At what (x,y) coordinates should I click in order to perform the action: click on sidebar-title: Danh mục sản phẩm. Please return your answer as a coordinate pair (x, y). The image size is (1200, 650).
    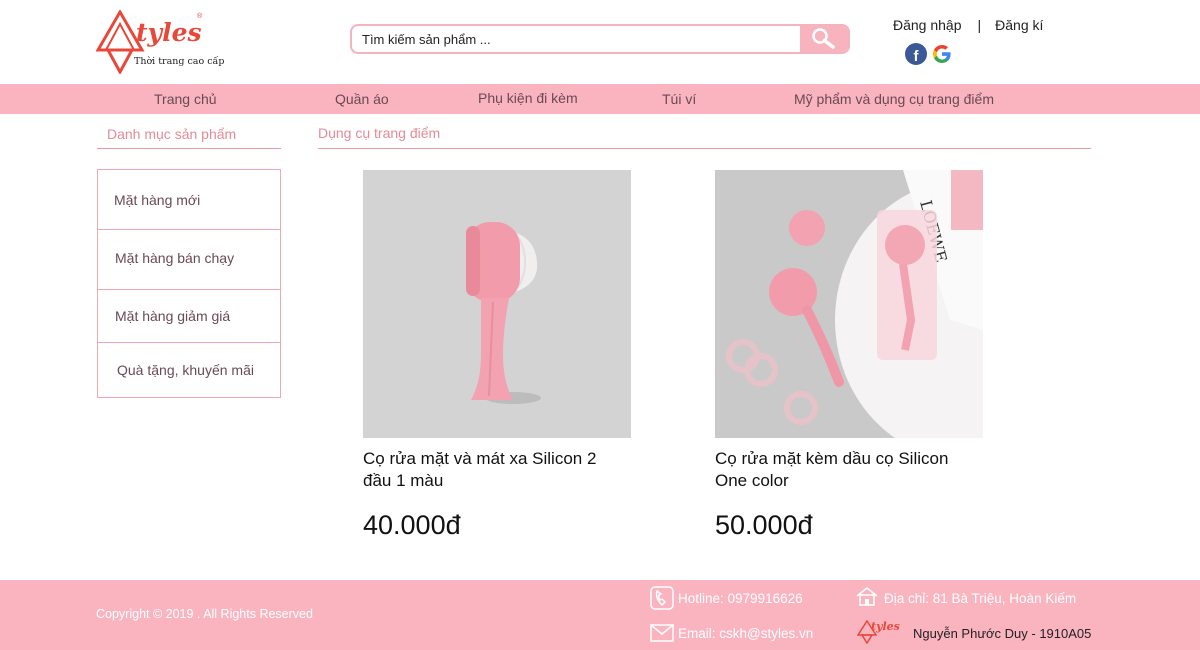
    Looking at the image, I should click on (172, 134).